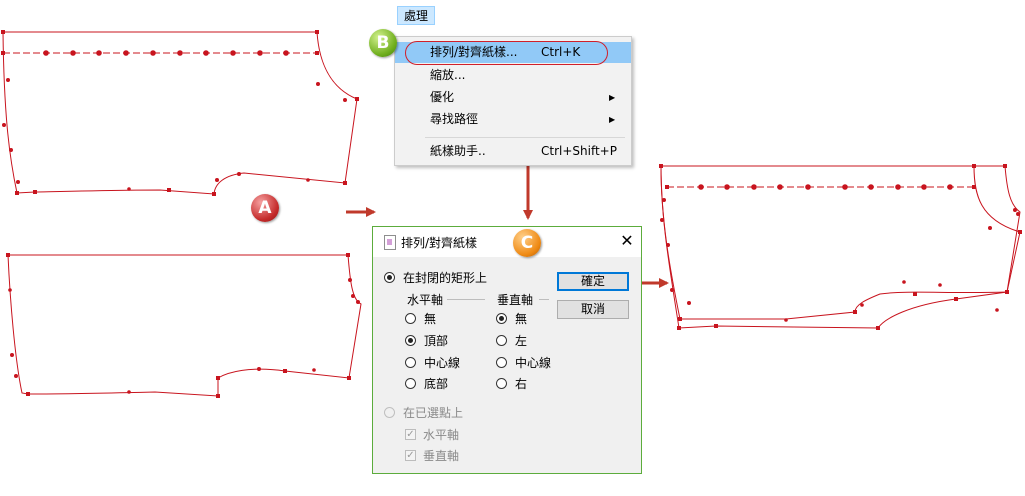  What do you see at coordinates (180, 113) in the screenshot?
I see `pattern-piece-top-left` at bounding box center [180, 113].